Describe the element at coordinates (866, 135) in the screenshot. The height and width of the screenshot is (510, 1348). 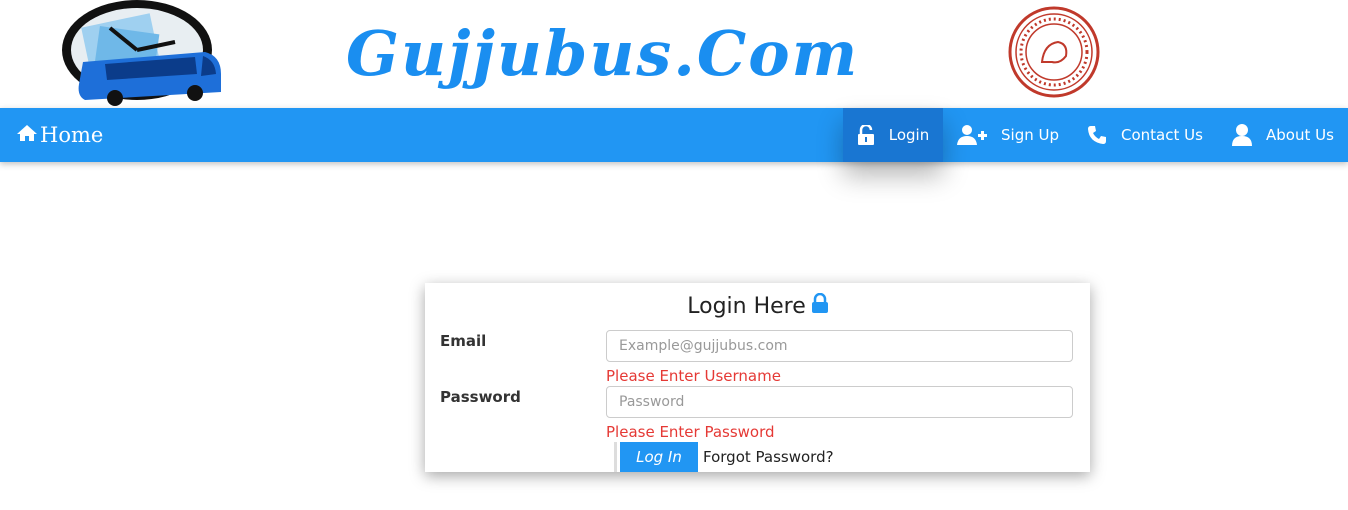
I see `unlock-icon` at that location.